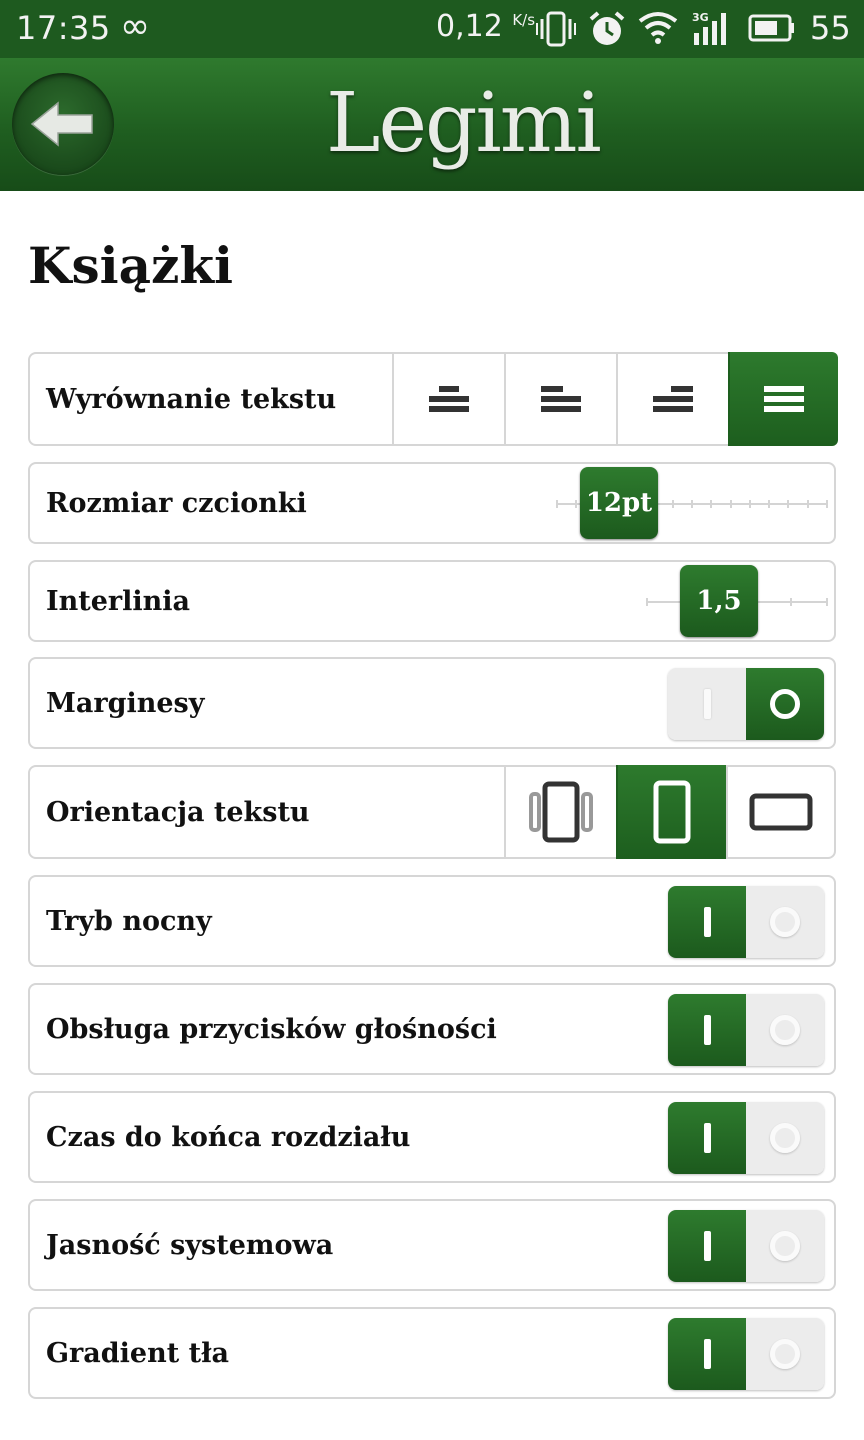 This screenshot has height=1440, width=864. What do you see at coordinates (464, 123) in the screenshot?
I see `legimi-logo: Legimi` at bounding box center [464, 123].